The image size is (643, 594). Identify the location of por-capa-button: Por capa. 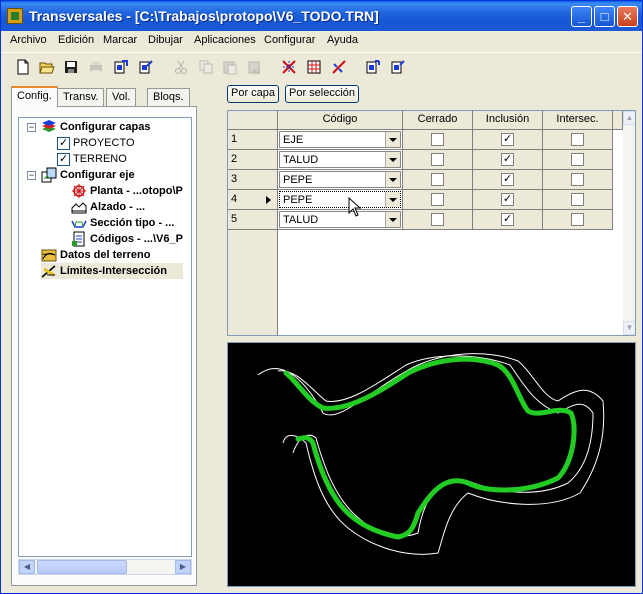
(253, 94).